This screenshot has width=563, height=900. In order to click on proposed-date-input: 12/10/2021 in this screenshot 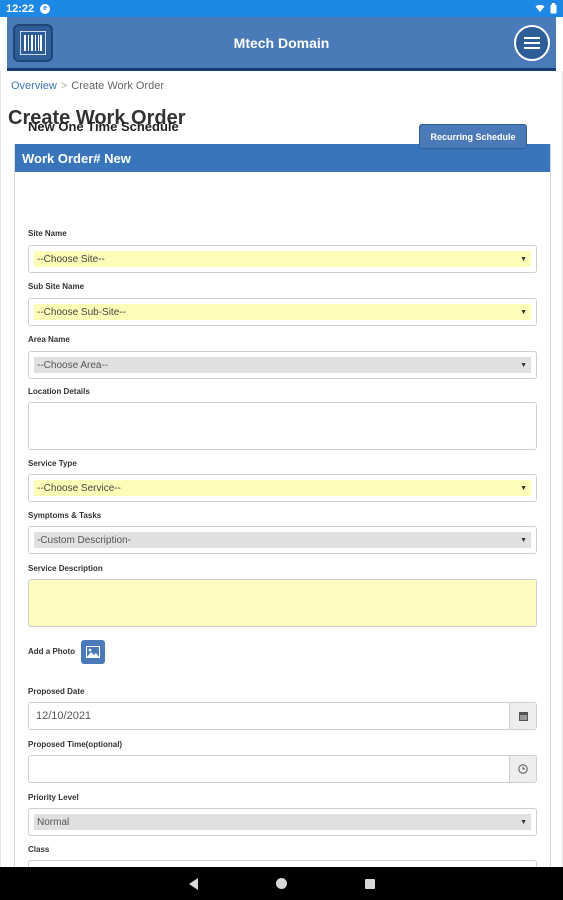, I will do `click(282, 716)`.